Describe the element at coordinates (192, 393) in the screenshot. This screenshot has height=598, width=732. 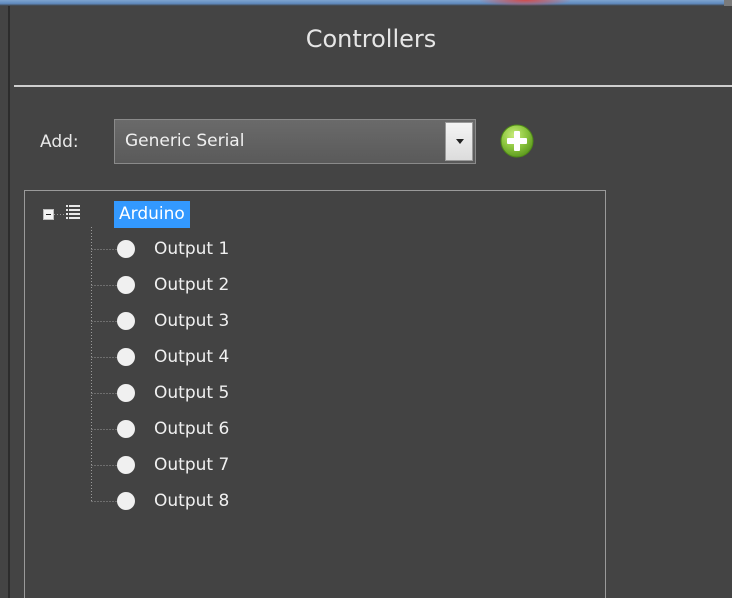
I see `output-label: Output 5` at that location.